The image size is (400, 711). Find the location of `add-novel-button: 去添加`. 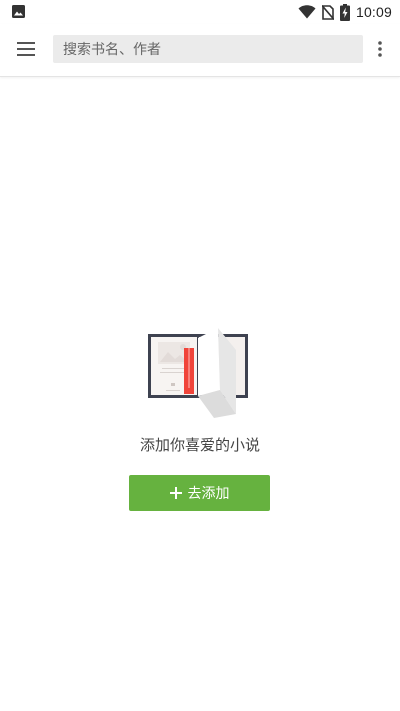

add-novel-button: 去添加 is located at coordinates (199, 493).